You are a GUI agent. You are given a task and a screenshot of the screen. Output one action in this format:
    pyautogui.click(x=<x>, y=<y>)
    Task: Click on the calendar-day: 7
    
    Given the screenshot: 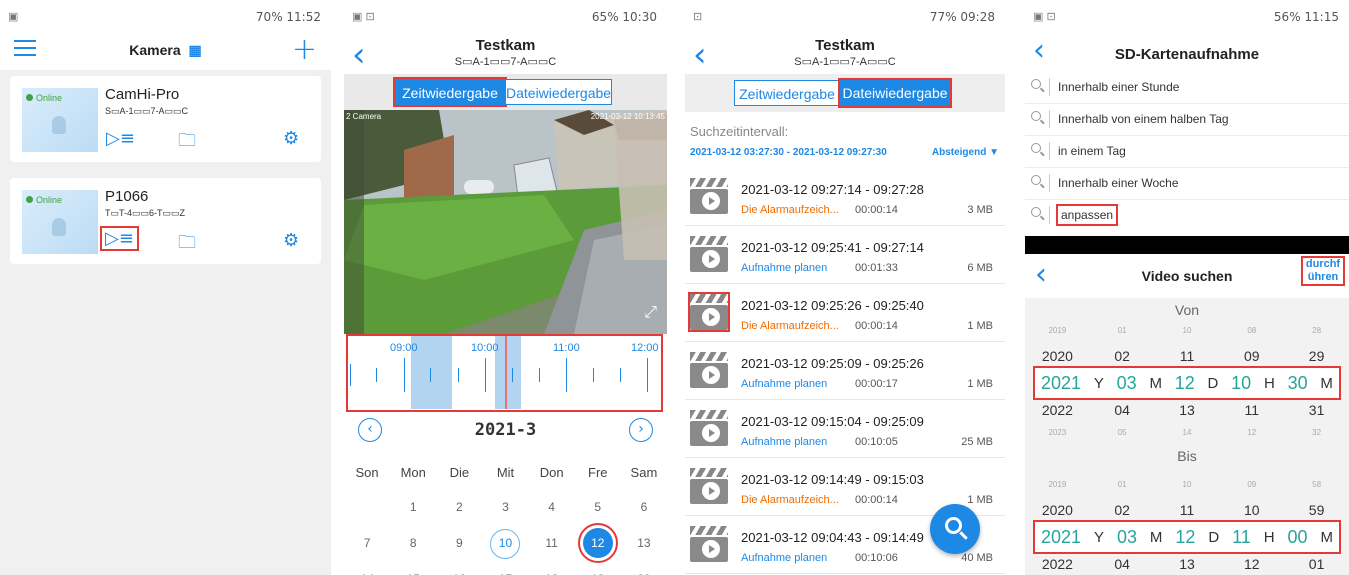 What is the action you would take?
    pyautogui.click(x=367, y=546)
    